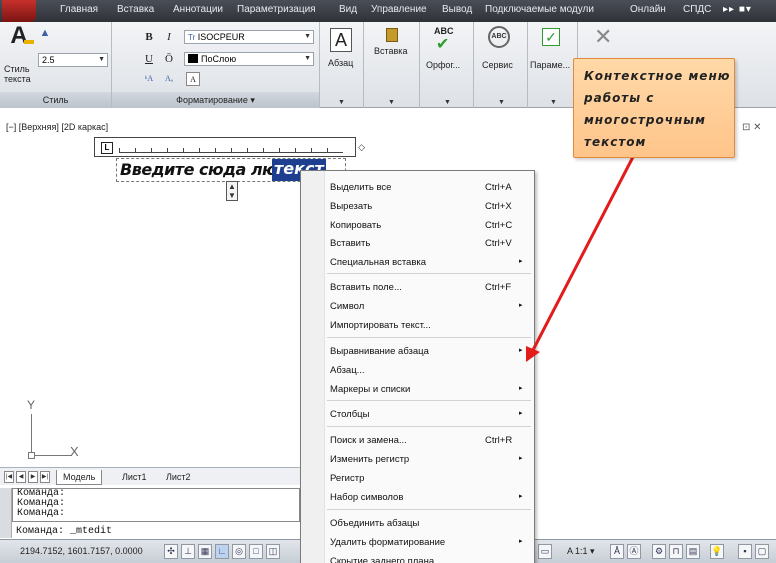 The width and height of the screenshot is (776, 563). Describe the element at coordinates (79, 477) in the screenshot. I see `tab-model: Модель` at that location.